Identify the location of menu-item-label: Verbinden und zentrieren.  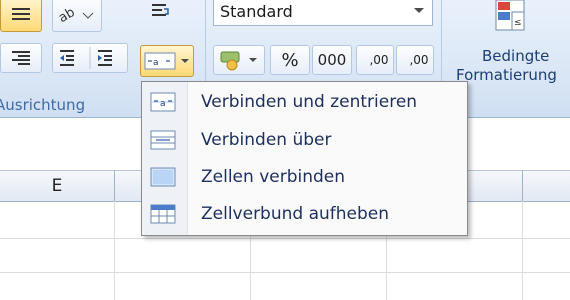
(309, 102).